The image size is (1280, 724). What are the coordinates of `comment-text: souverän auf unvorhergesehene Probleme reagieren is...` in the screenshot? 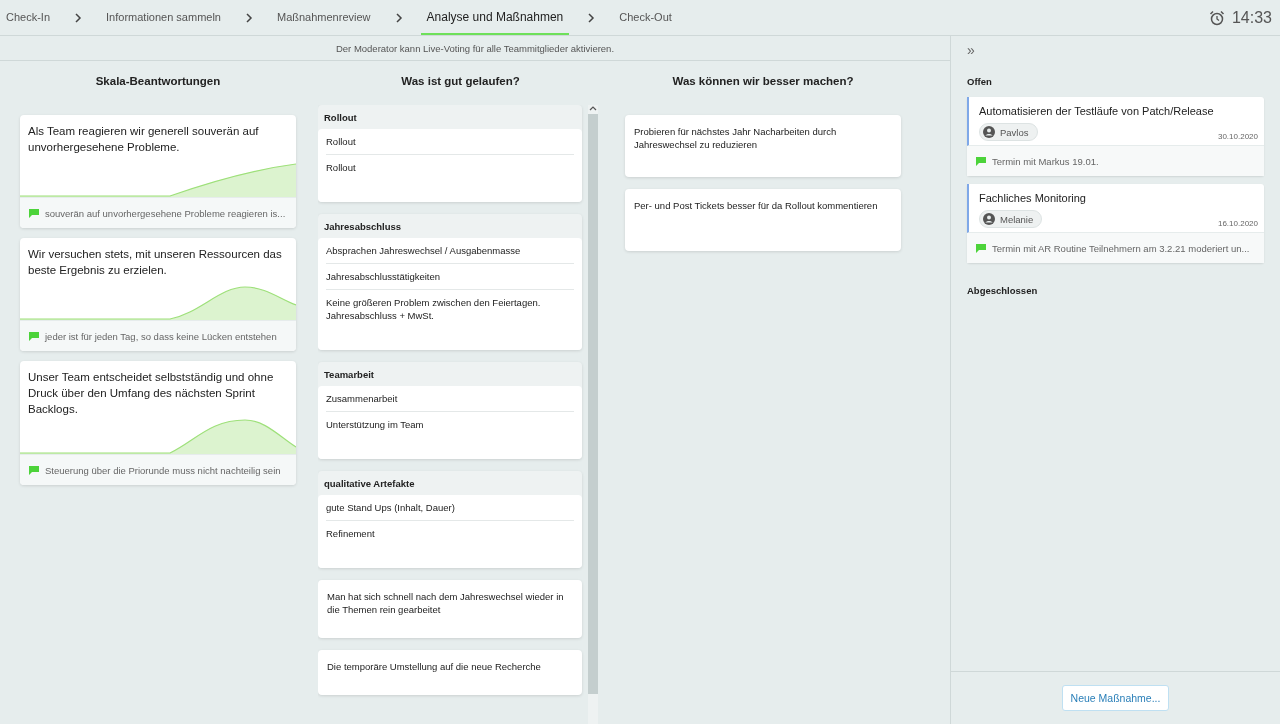 It's located at (165, 213).